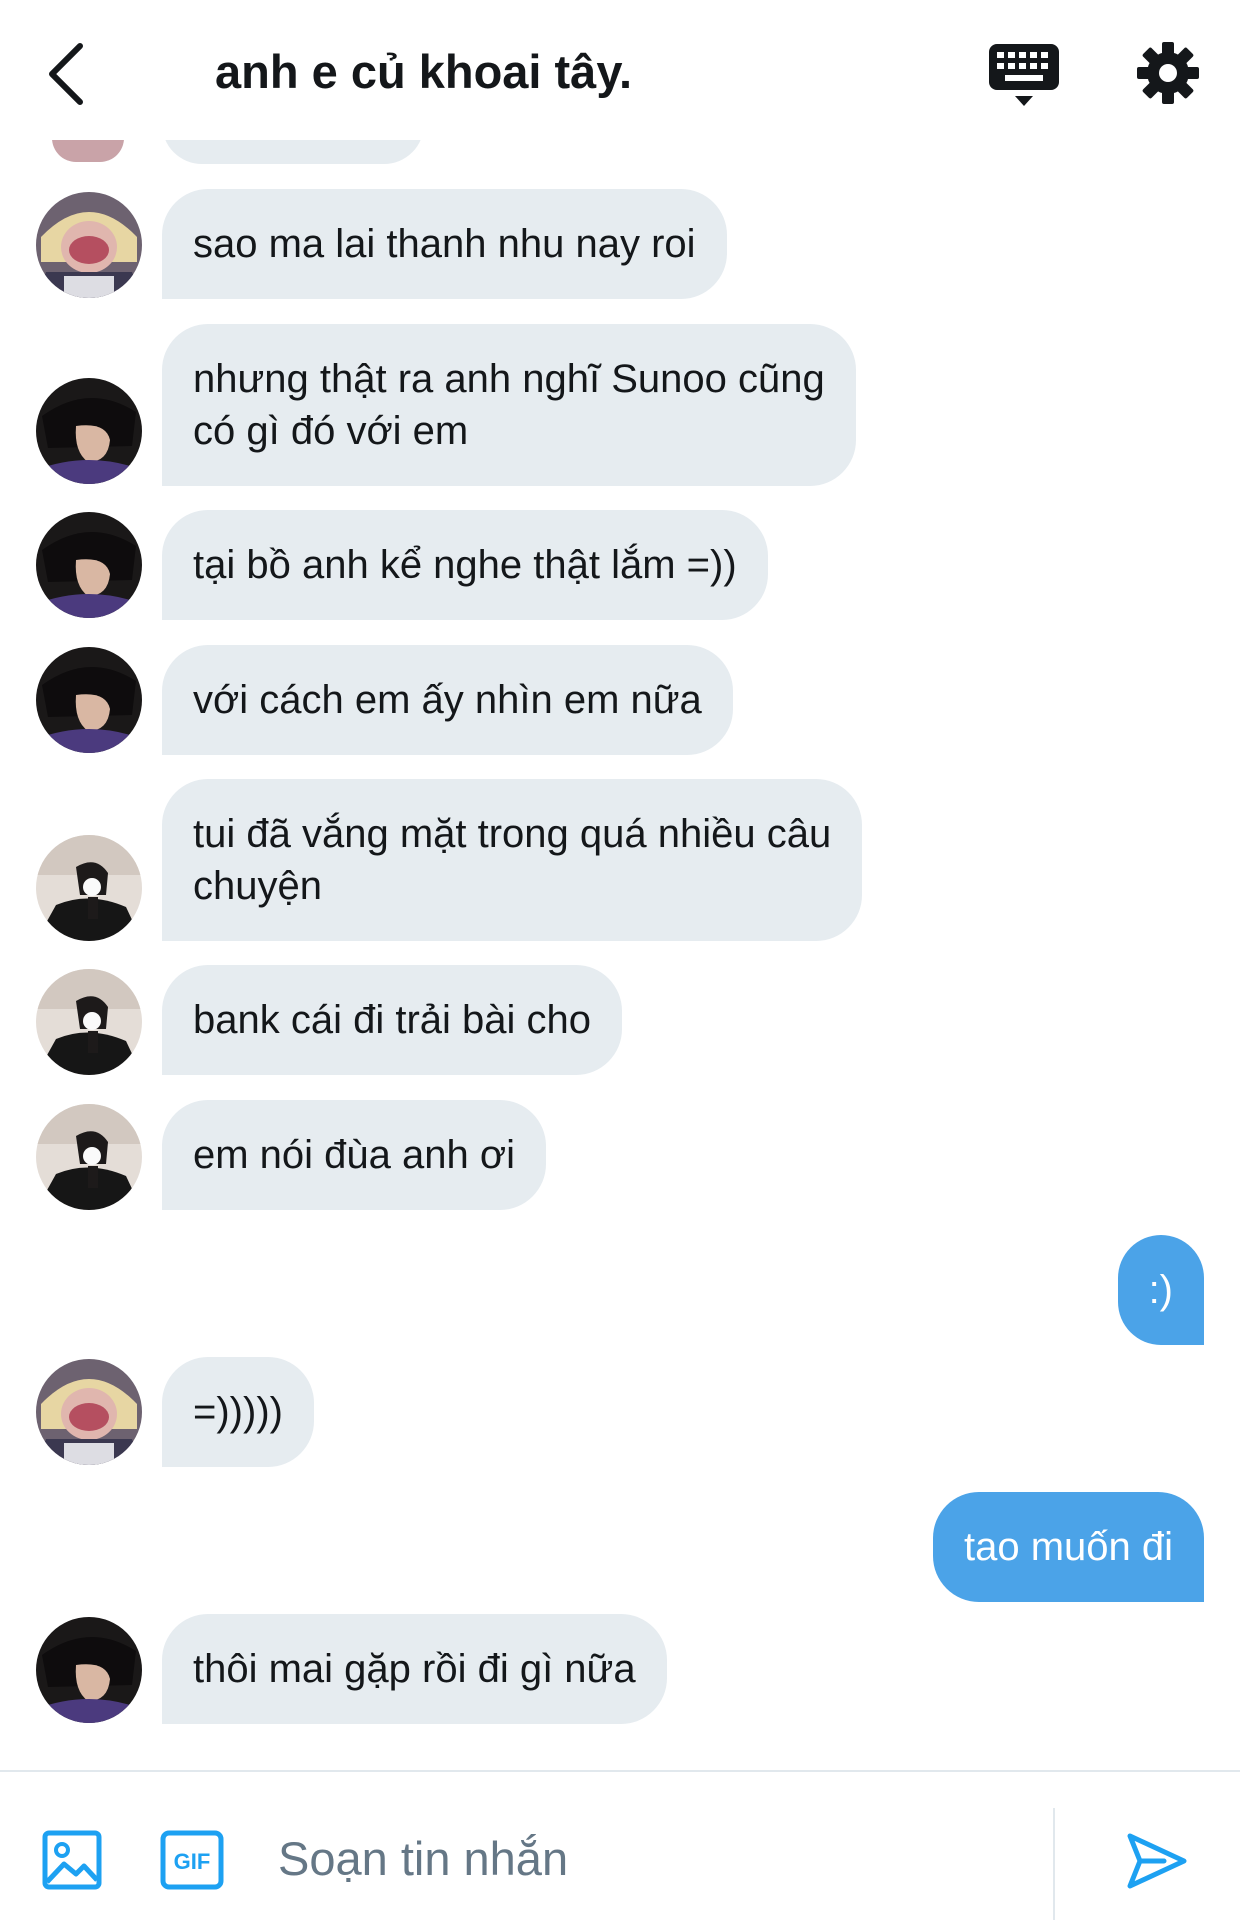 This screenshot has width=1240, height=1922. What do you see at coordinates (238, 1412) in the screenshot?
I see `received-message-bubble: =)))))` at bounding box center [238, 1412].